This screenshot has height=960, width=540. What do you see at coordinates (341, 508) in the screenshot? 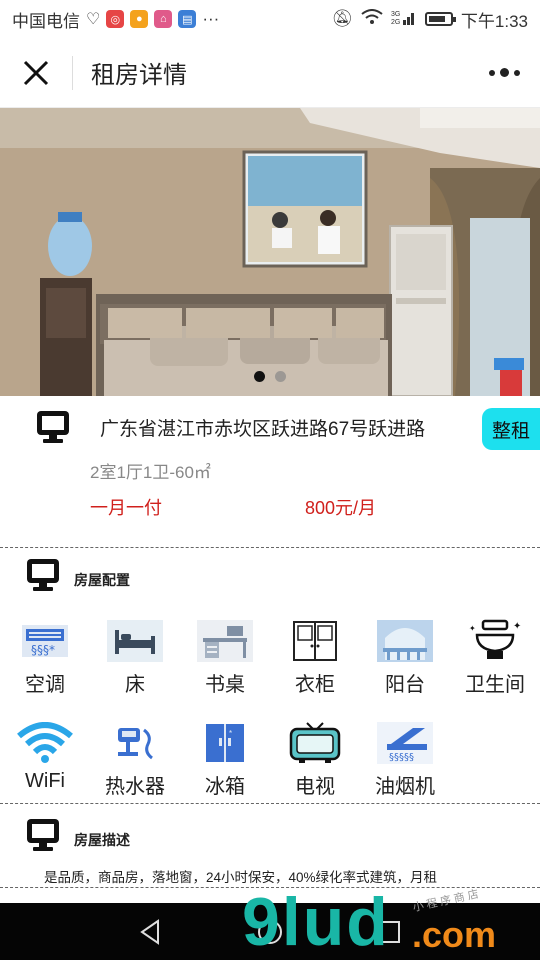
I see `monthly-price: 800元/月` at bounding box center [341, 508].